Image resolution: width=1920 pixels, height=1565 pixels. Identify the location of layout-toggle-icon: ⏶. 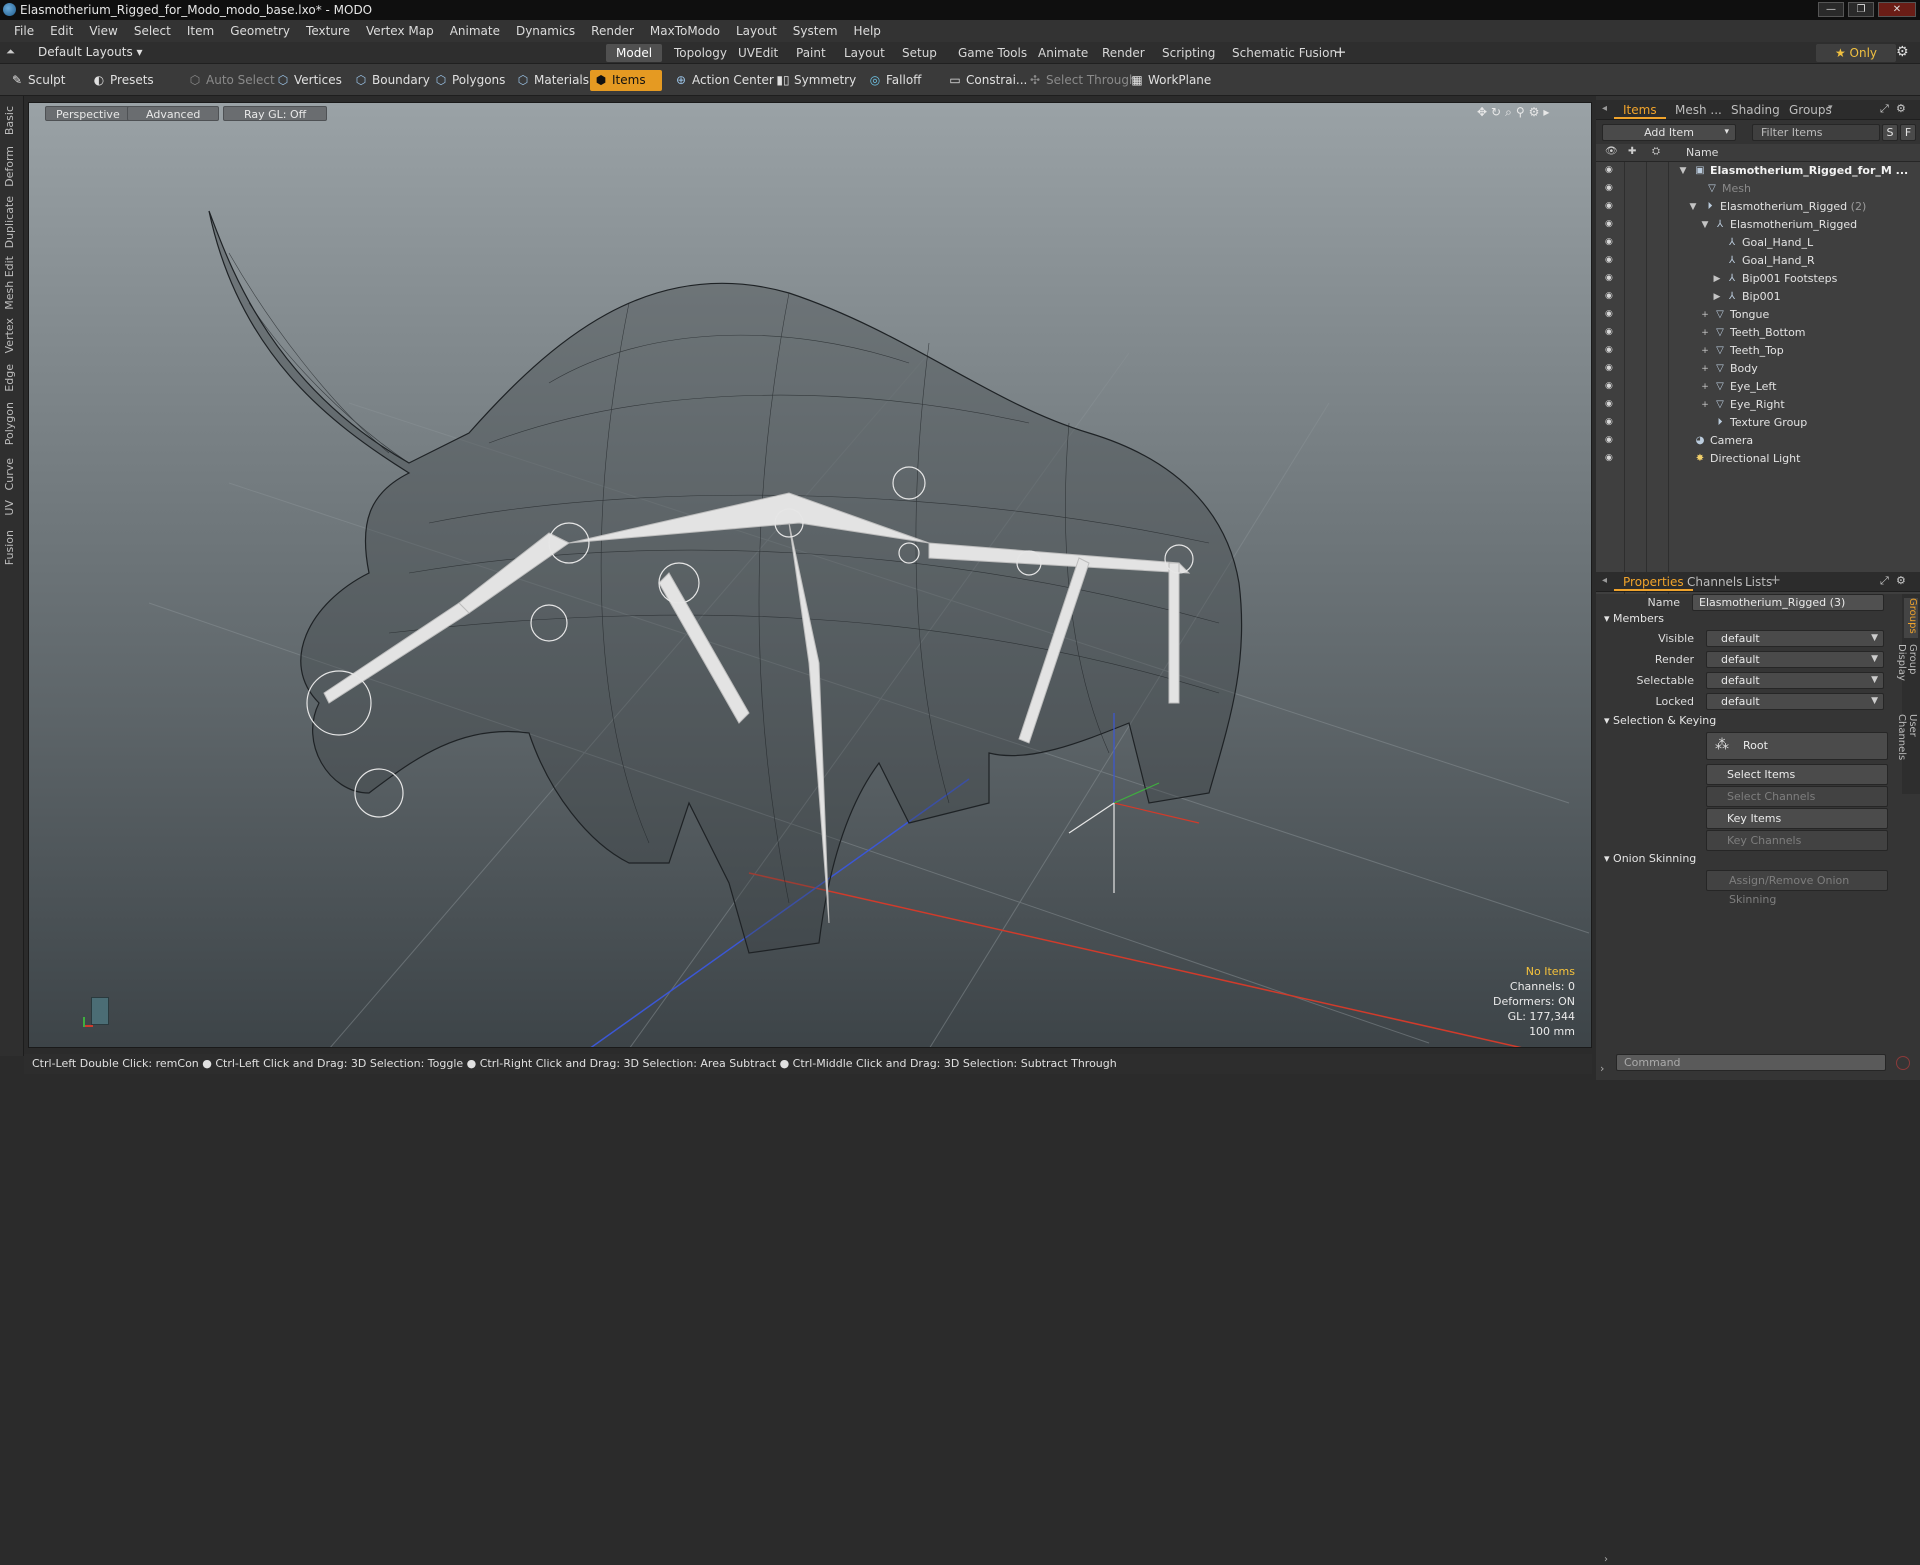
(10, 52).